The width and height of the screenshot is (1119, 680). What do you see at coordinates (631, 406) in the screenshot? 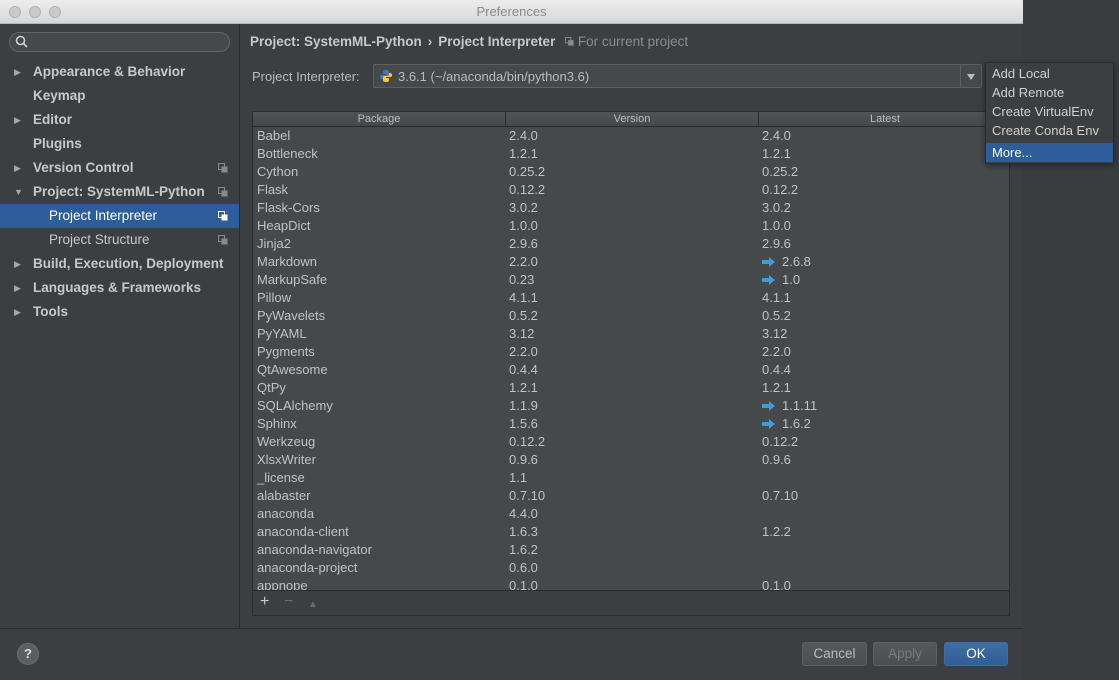
I see `table-row: SQLAlchemy 1.1.9 1.1.11` at bounding box center [631, 406].